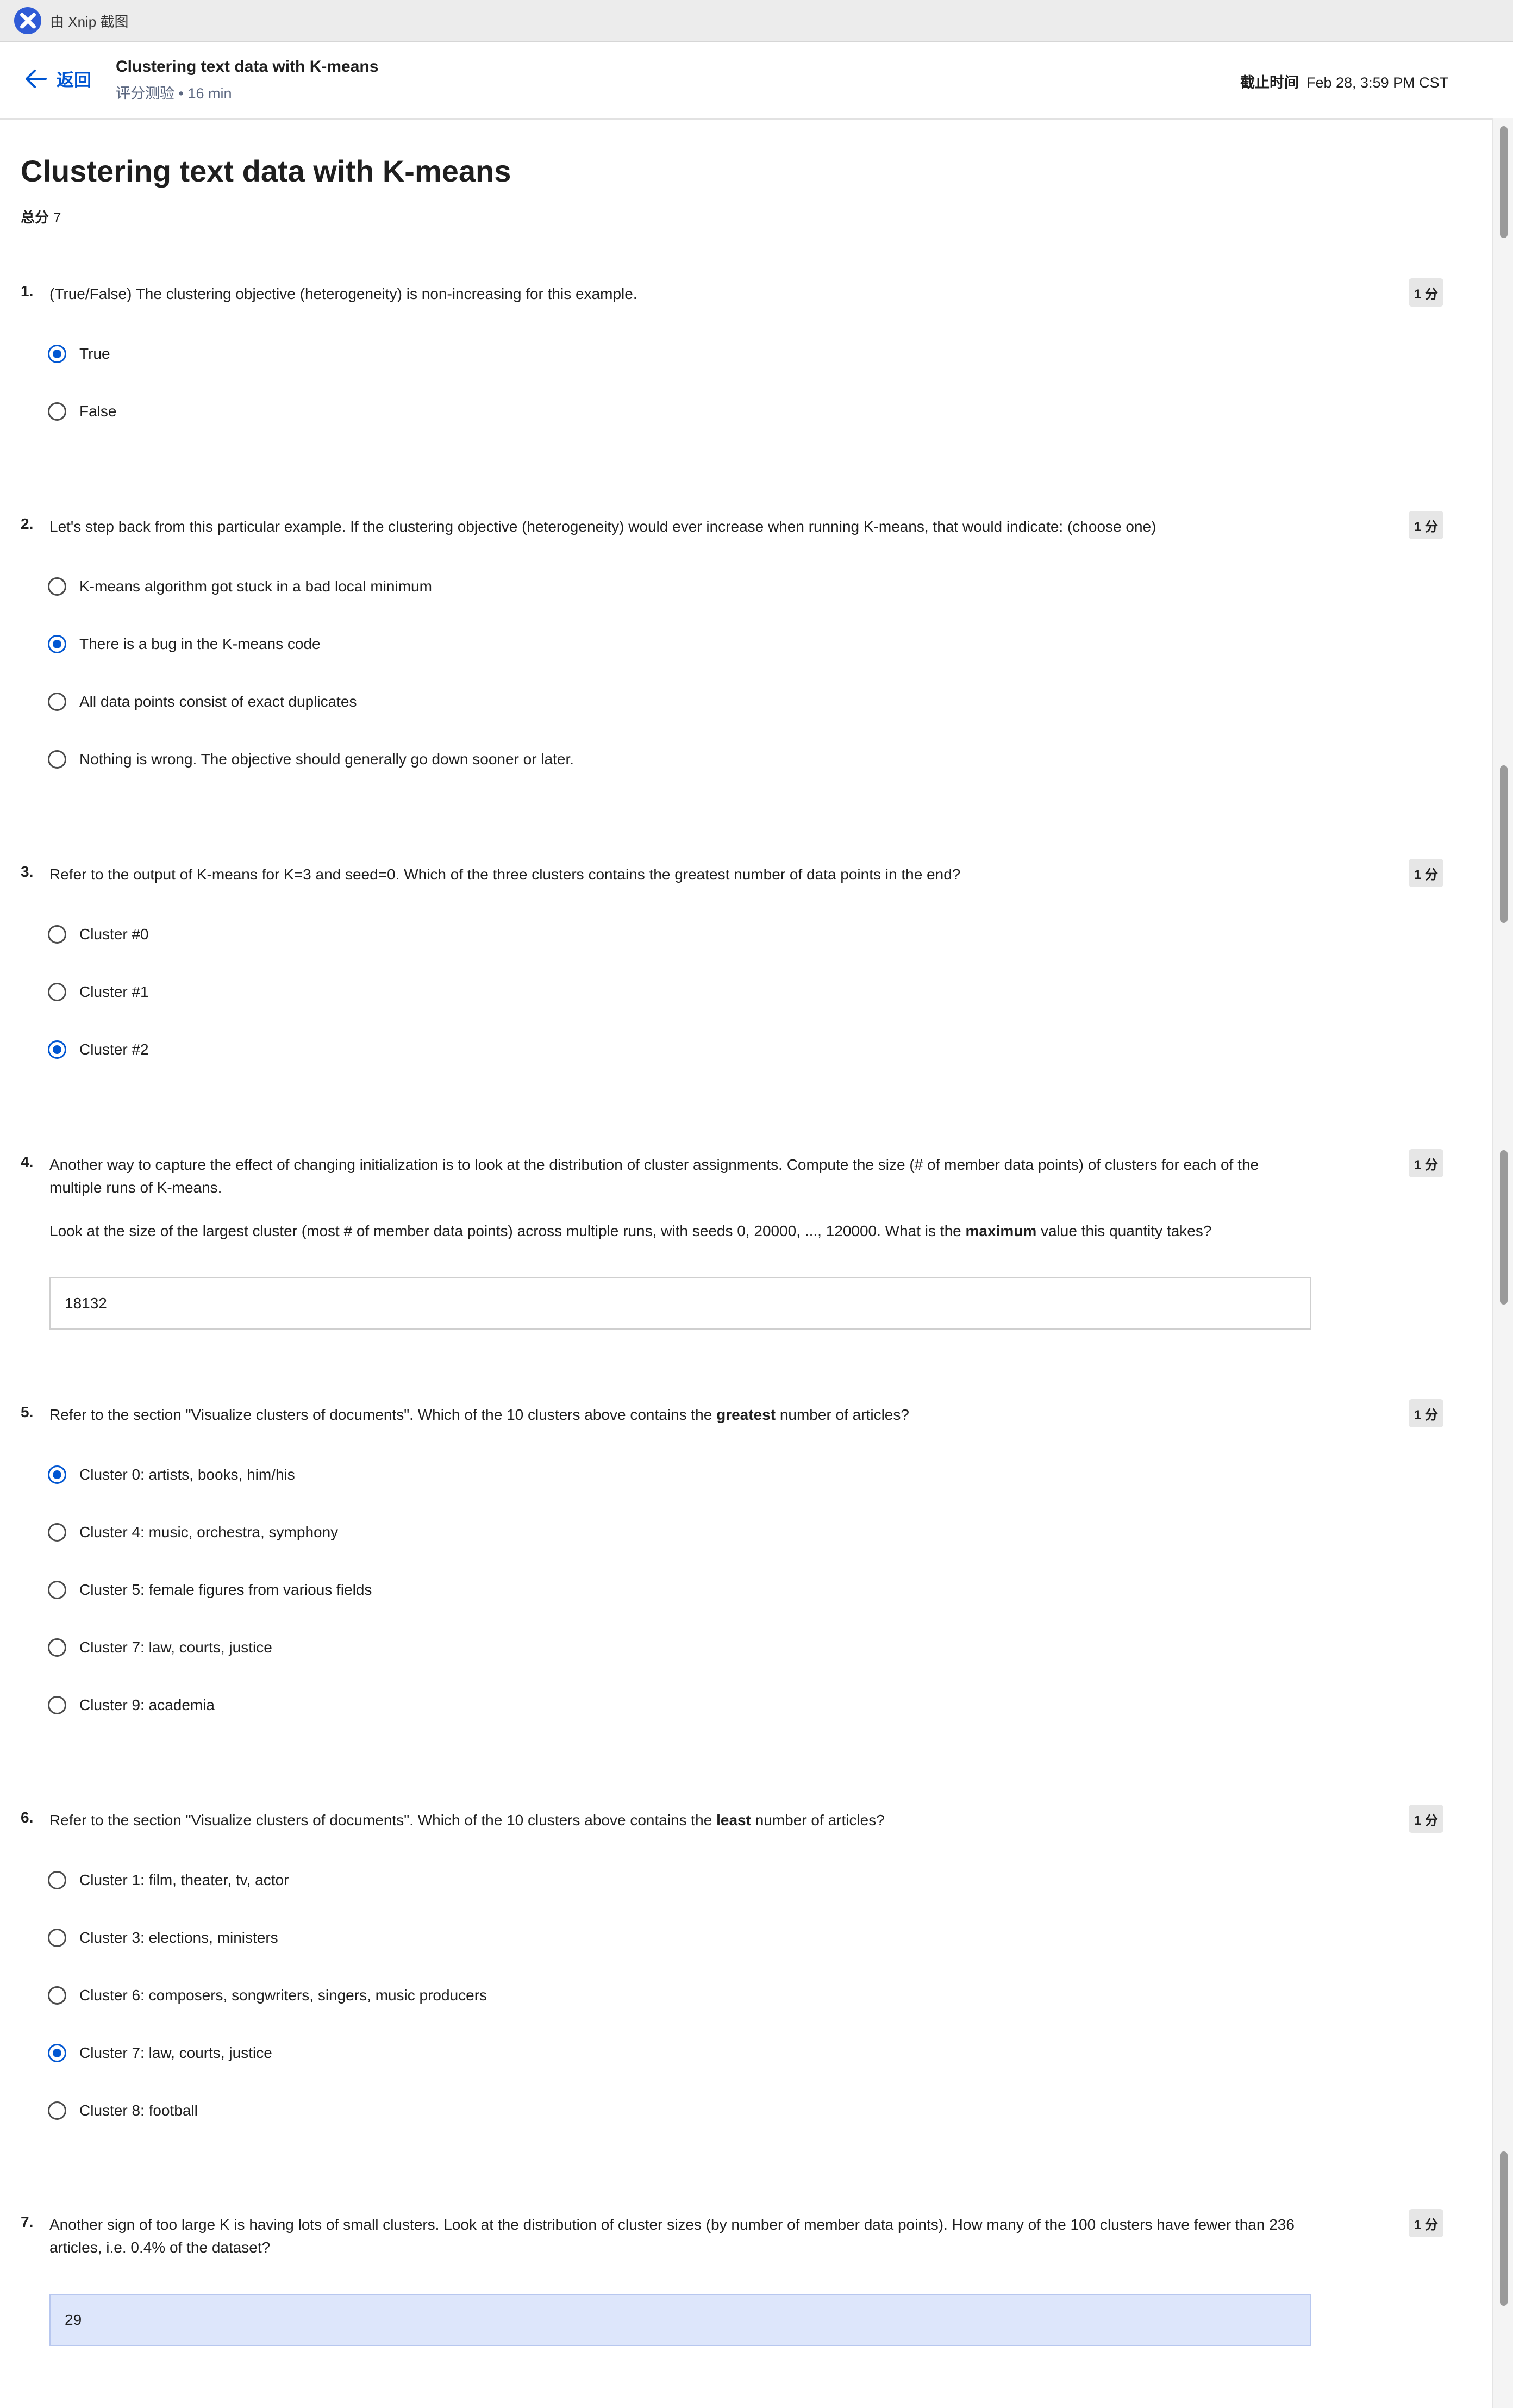  I want to click on option-cluster-8: Cluster 8: football, so click(123, 2110).